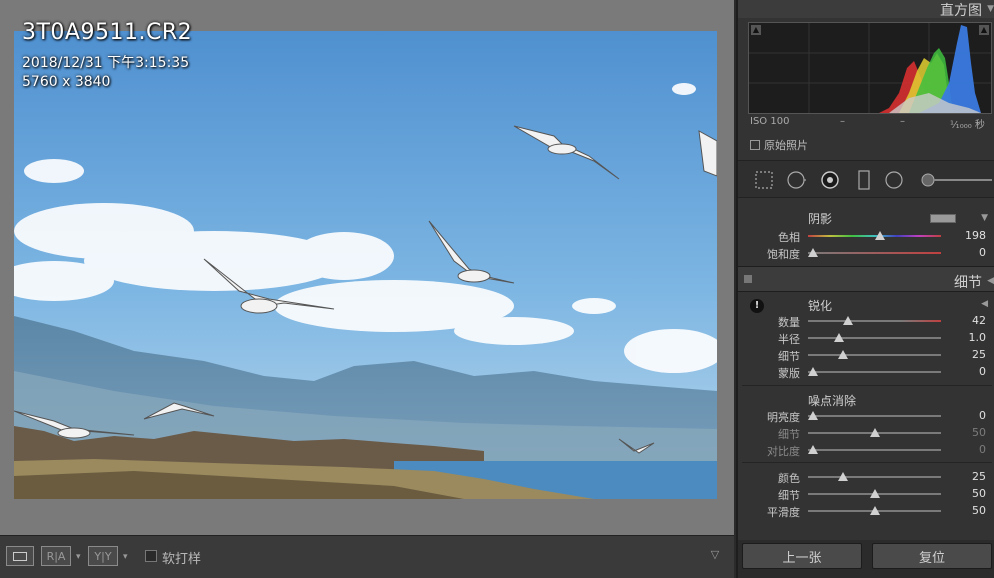 This screenshot has height=578, width=994. What do you see at coordinates (715, 557) in the screenshot?
I see `toolbar-menu-icon: ▽` at bounding box center [715, 557].